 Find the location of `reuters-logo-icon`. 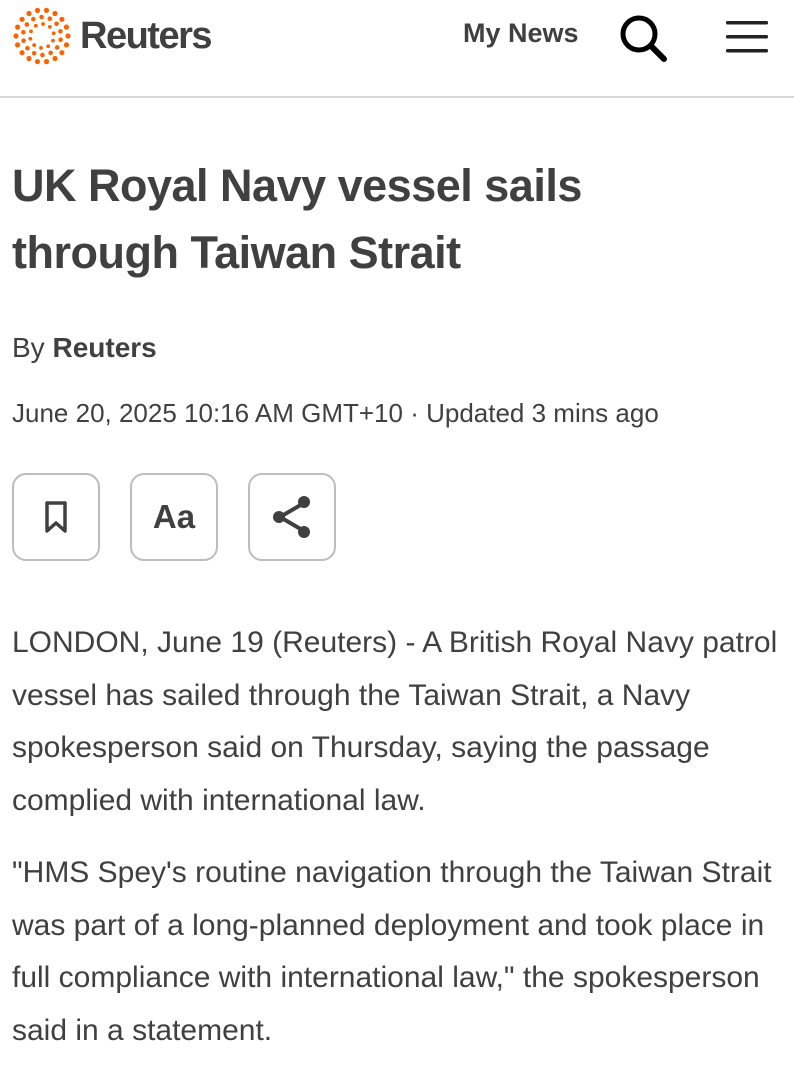

reuters-logo-icon is located at coordinates (42, 36).